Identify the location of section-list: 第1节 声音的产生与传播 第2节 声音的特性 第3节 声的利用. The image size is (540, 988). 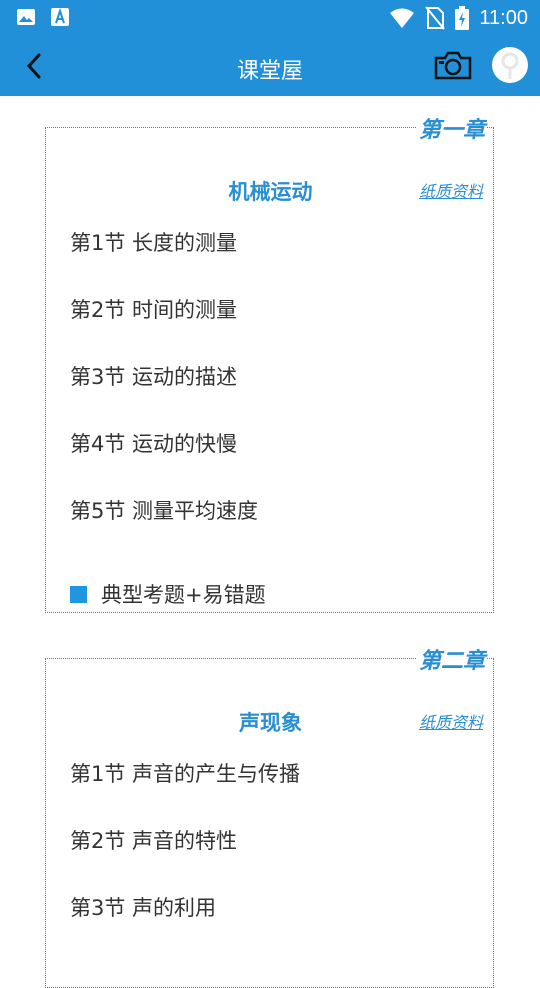
(185, 857).